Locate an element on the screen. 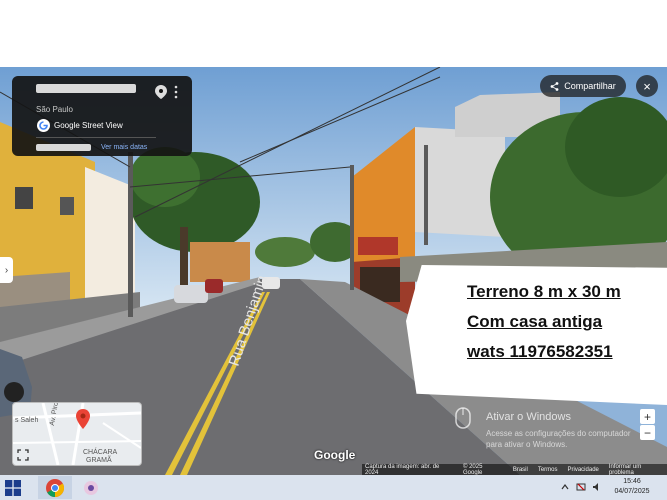 The image size is (667, 500). street-view-label: Google Street View is located at coordinates (88, 125).